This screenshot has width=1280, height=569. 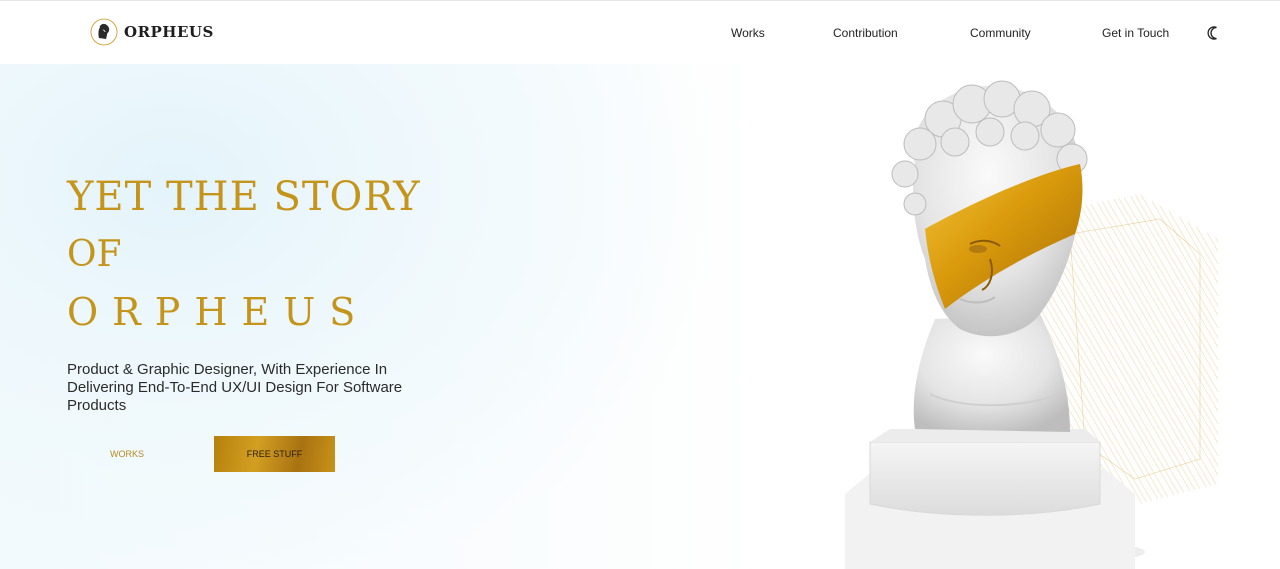 What do you see at coordinates (244, 197) in the screenshot?
I see `hero-headline-line1: YET THE STORY` at bounding box center [244, 197].